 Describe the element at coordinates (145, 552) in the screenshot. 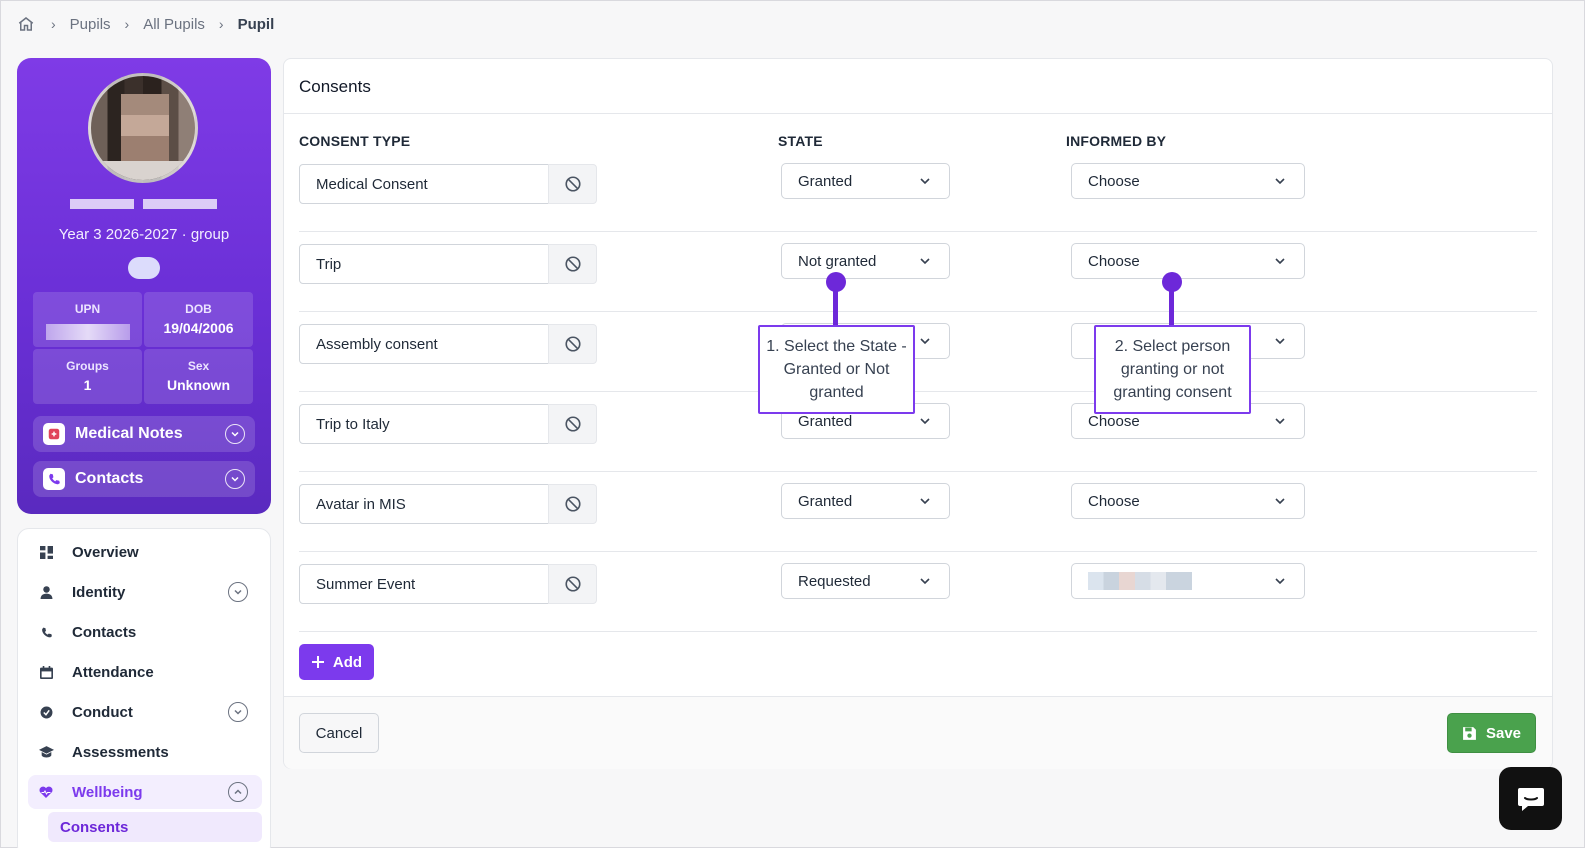

I see `nav-item-overview: Overview` at that location.